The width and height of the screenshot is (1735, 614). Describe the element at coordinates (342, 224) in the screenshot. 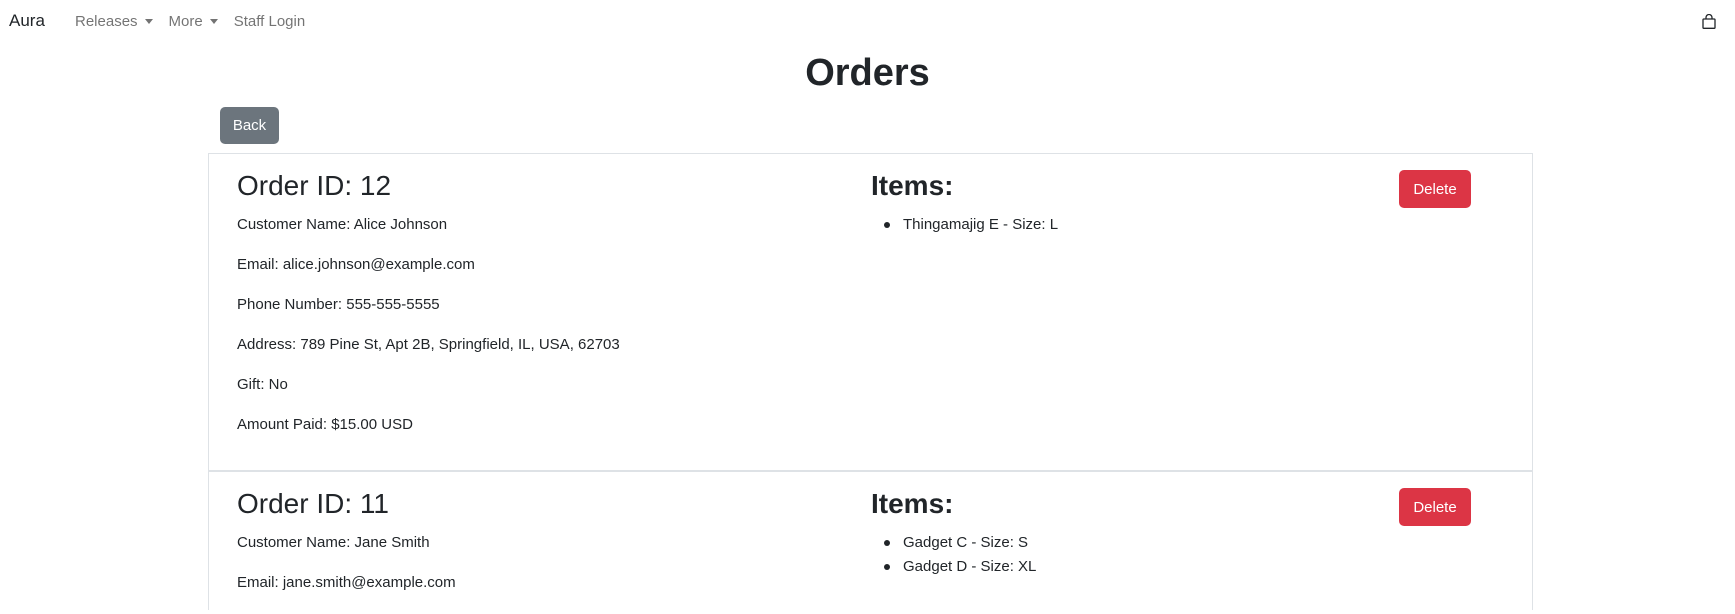

I see `customer-name: Customer Name: Alice Johnson` at that location.